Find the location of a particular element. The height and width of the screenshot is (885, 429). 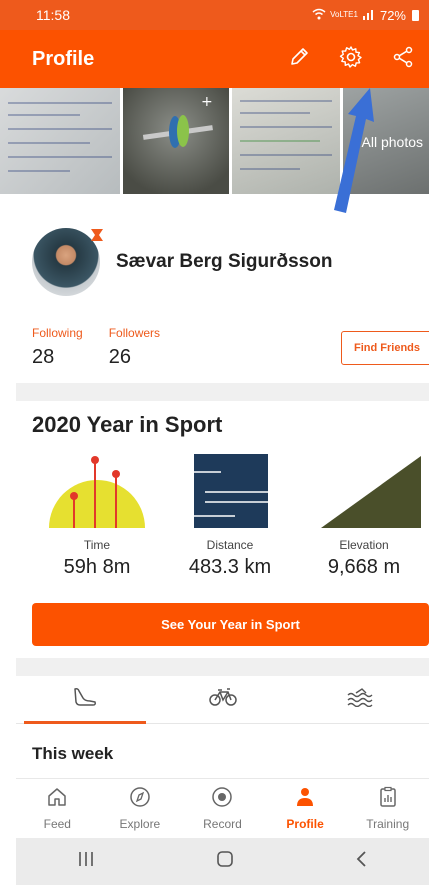

athlete-header: Sævar Berg Sigurðsson is located at coordinates (182, 262).